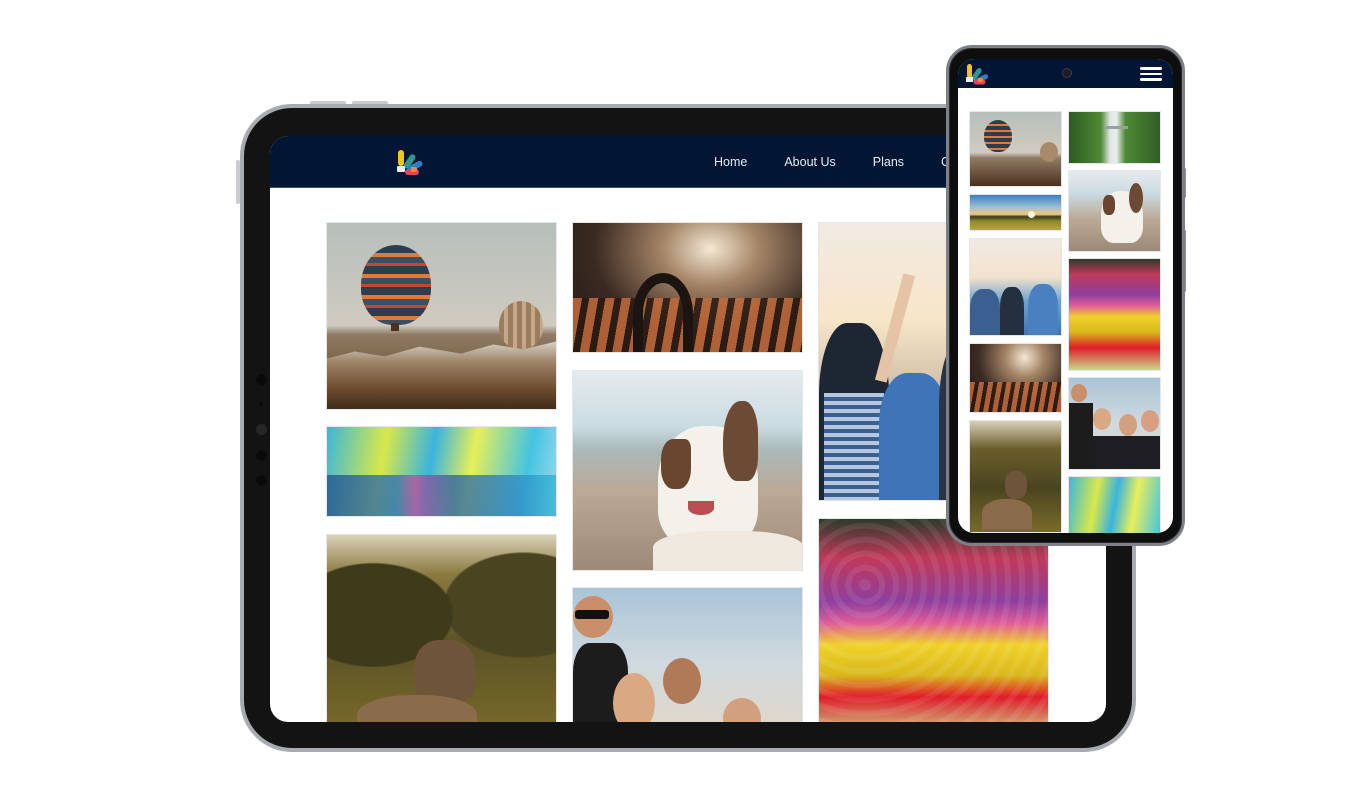 The height and width of the screenshot is (800, 1370). I want to click on phone-device, so click(1065, 295).